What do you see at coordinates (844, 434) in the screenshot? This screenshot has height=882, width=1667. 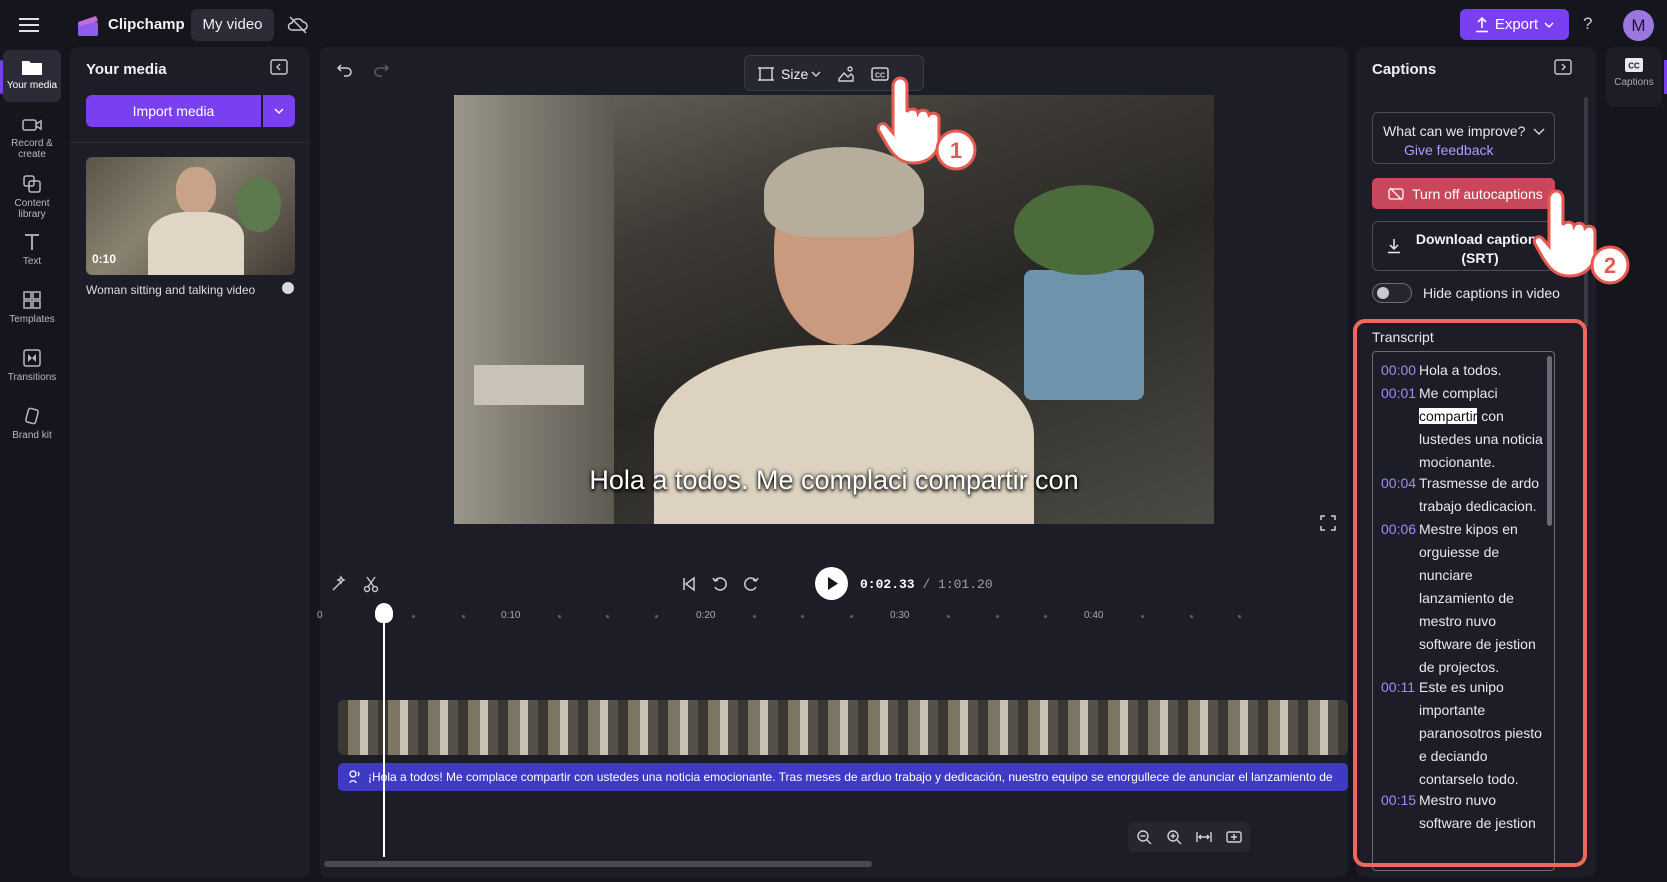 I see `person-body` at bounding box center [844, 434].